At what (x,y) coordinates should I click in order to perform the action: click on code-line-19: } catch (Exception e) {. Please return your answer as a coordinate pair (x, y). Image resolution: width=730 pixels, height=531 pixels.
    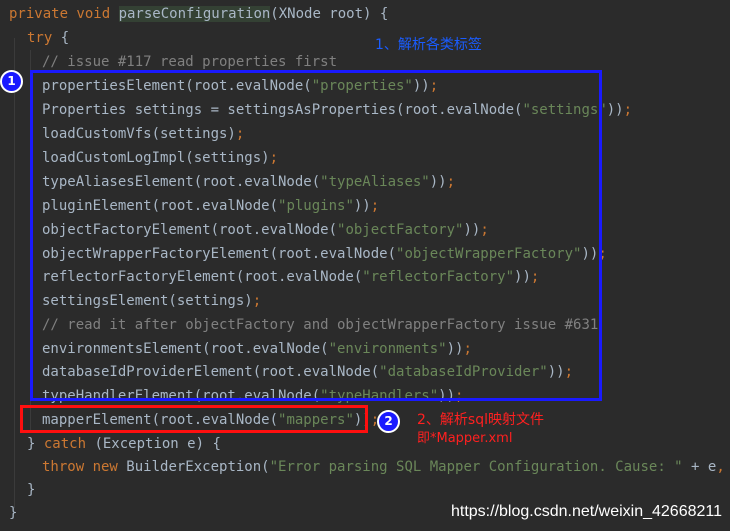
    Looking at the image, I should click on (124, 444).